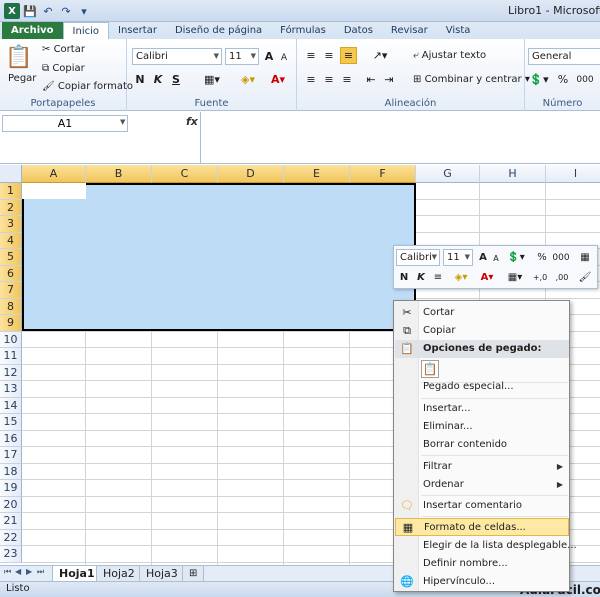 This screenshot has width=600, height=597. What do you see at coordinates (212, 79) in the screenshot?
I see `borders-icon: ▦▾` at bounding box center [212, 79].